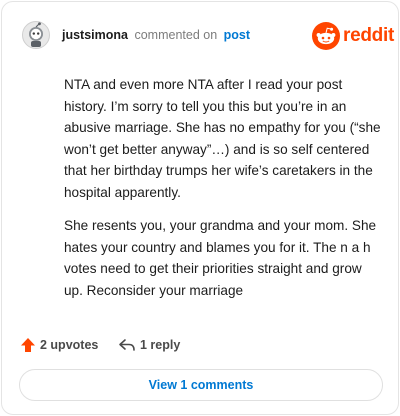 The width and height of the screenshot is (400, 416). I want to click on commented-on-text: commented on, so click(176, 35).